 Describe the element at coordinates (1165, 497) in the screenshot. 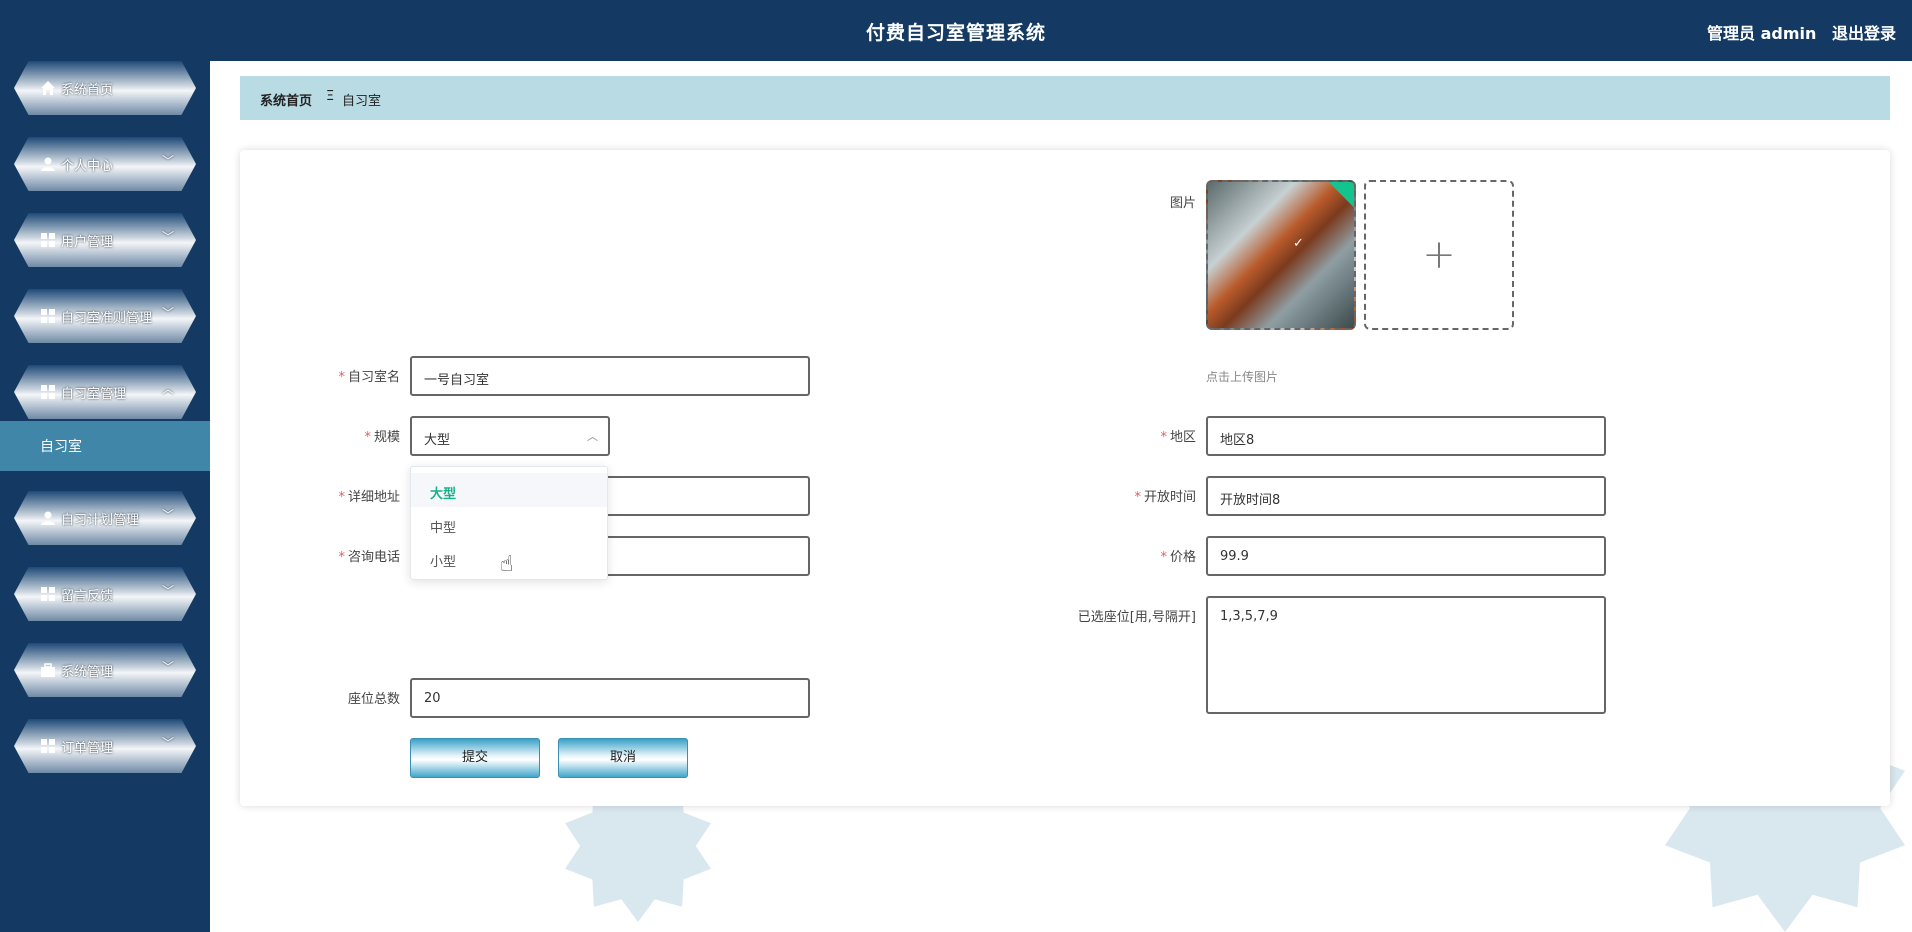

I see `open-time-label: * 开放时间` at that location.